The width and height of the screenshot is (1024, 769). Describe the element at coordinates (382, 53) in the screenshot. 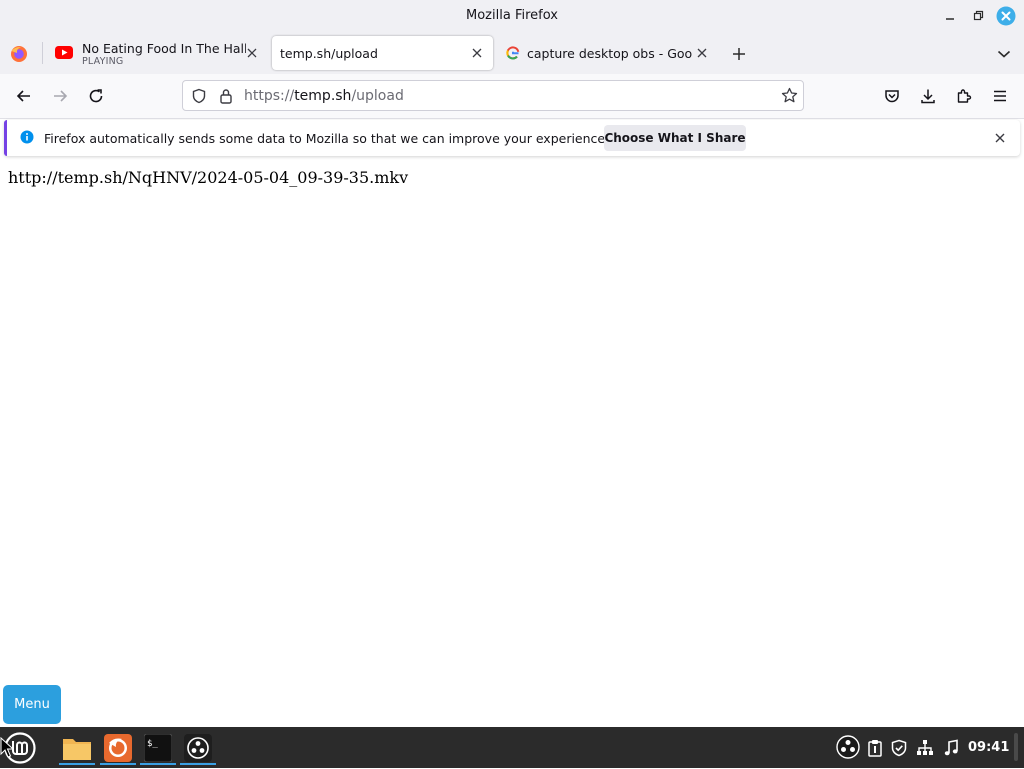

I see `tab-temp-sh: temp.sh/upload` at that location.